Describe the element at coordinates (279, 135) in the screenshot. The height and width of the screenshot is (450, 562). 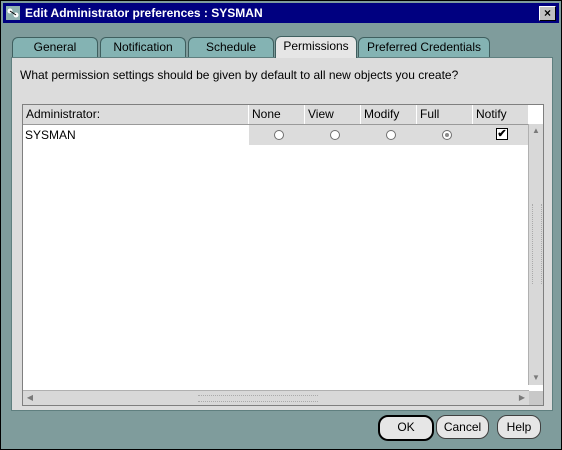
I see `radio-none` at that location.